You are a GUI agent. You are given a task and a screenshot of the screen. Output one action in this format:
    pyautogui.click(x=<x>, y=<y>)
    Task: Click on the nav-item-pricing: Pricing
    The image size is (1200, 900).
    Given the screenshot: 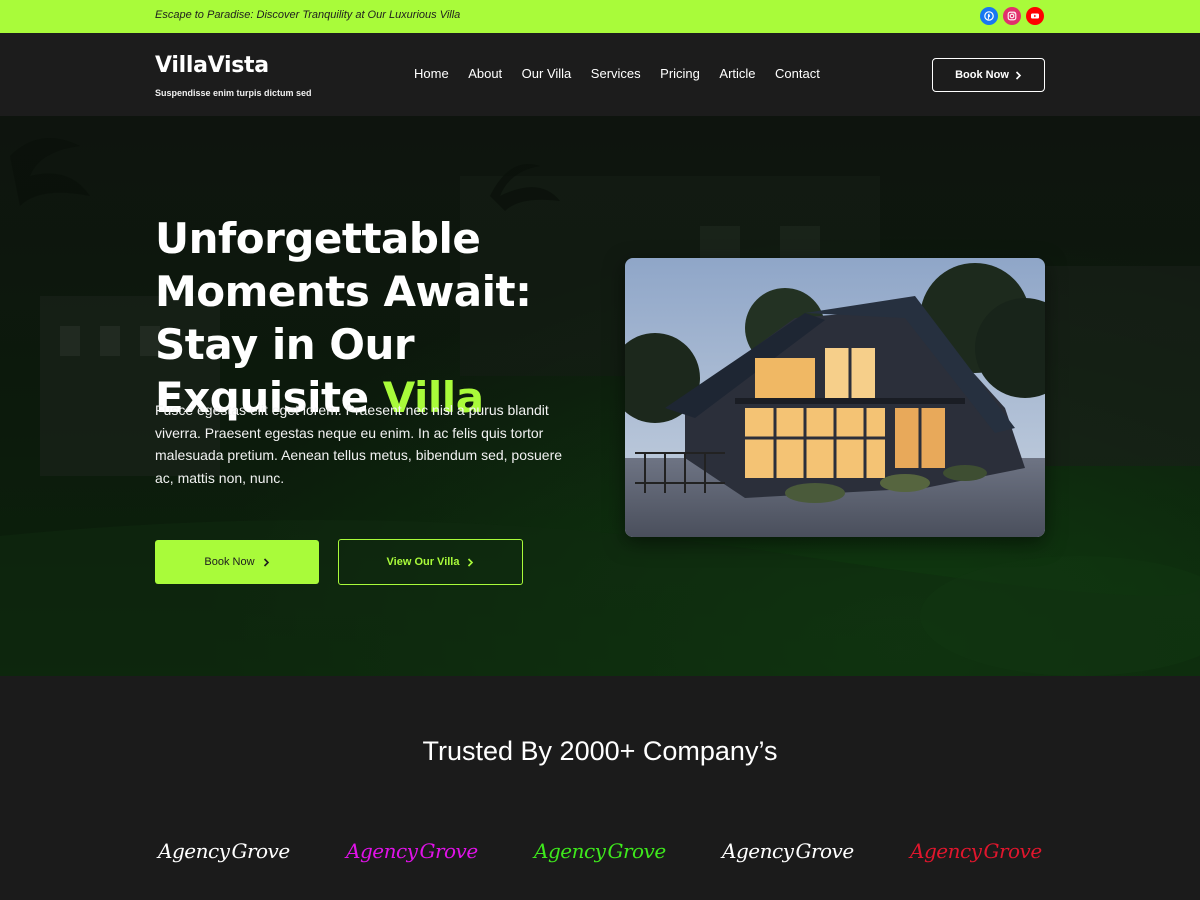 What is the action you would take?
    pyautogui.click(x=680, y=73)
    